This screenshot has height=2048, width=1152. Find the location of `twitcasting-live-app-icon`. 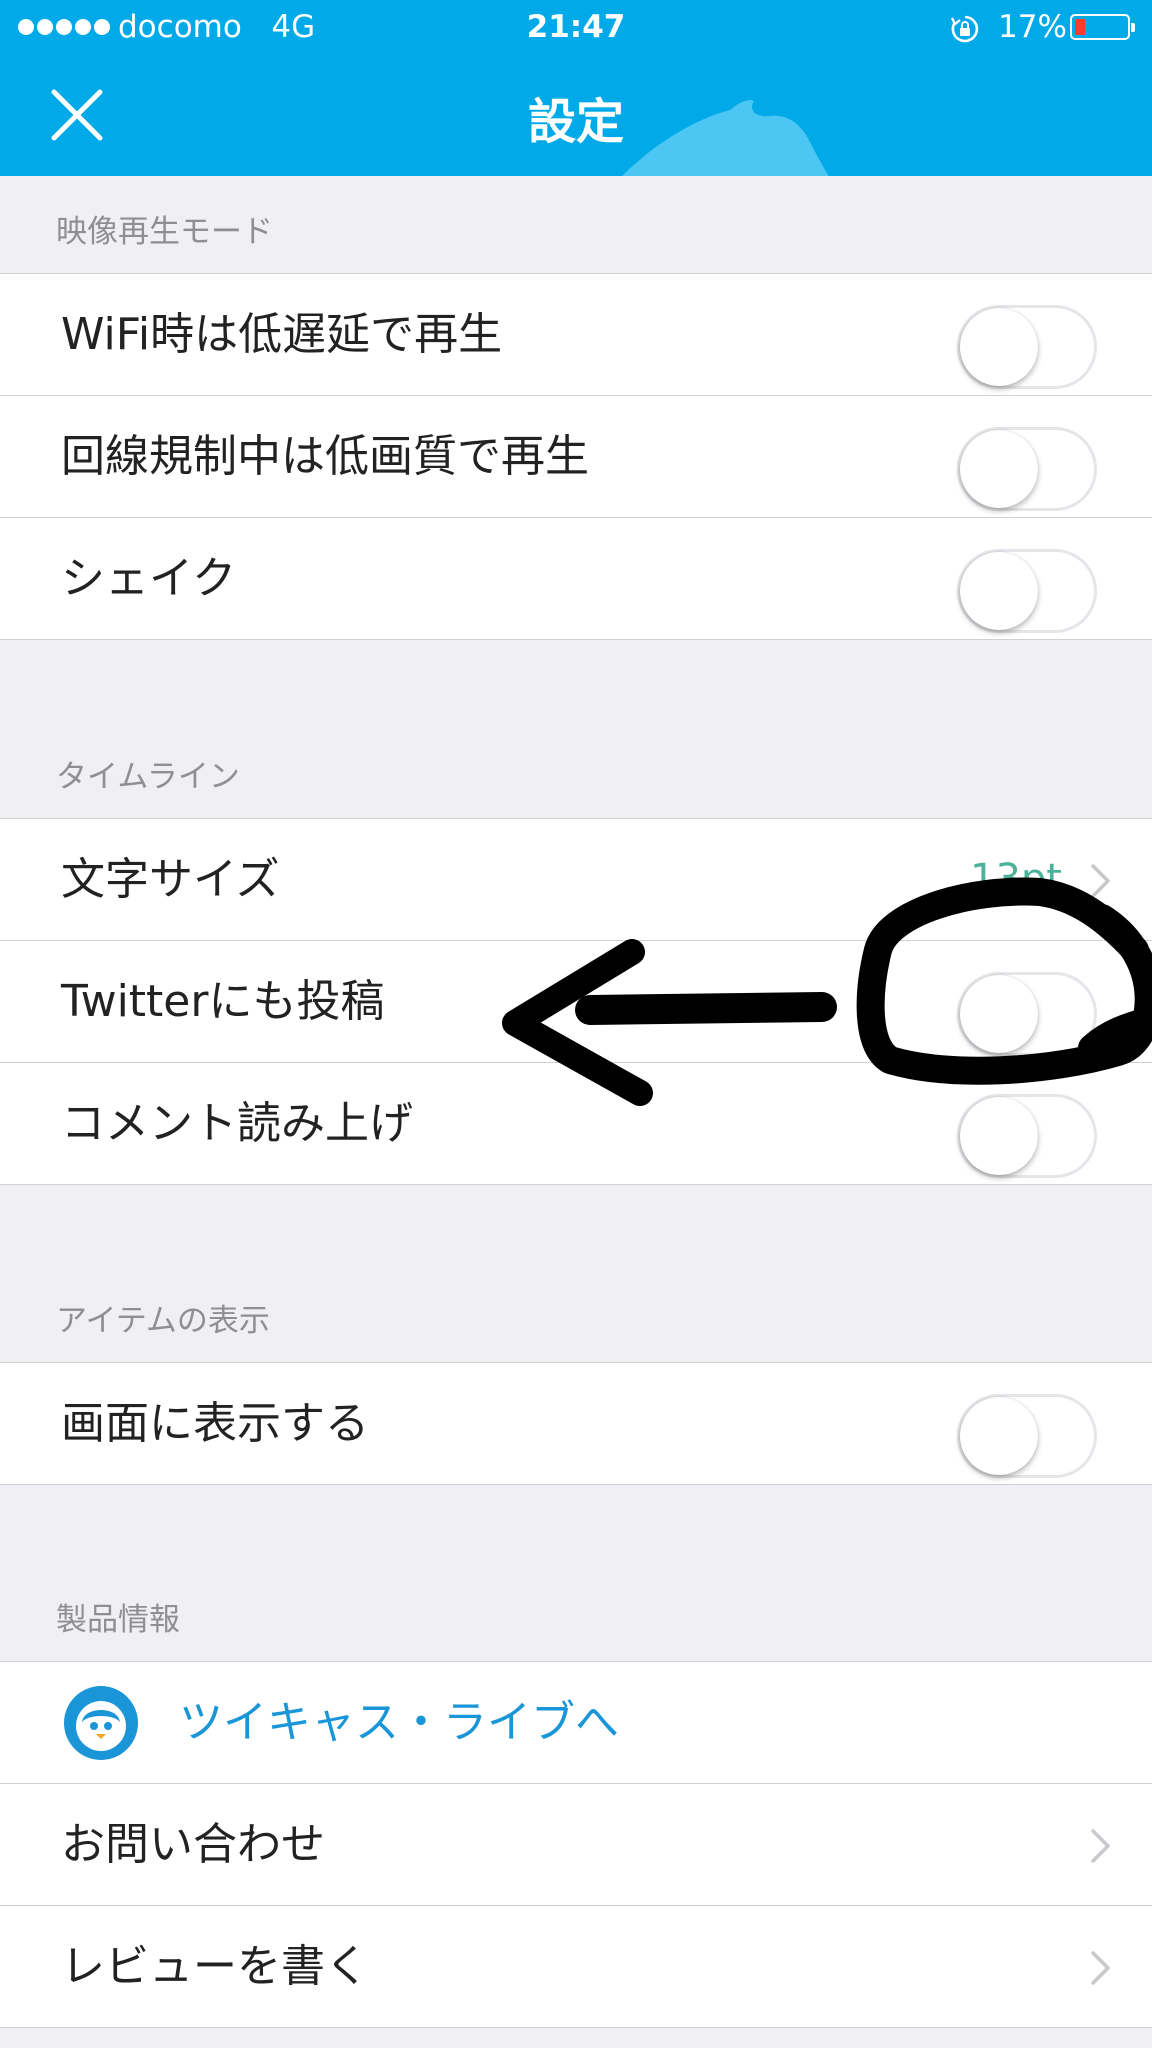

twitcasting-live-app-icon is located at coordinates (101, 1723).